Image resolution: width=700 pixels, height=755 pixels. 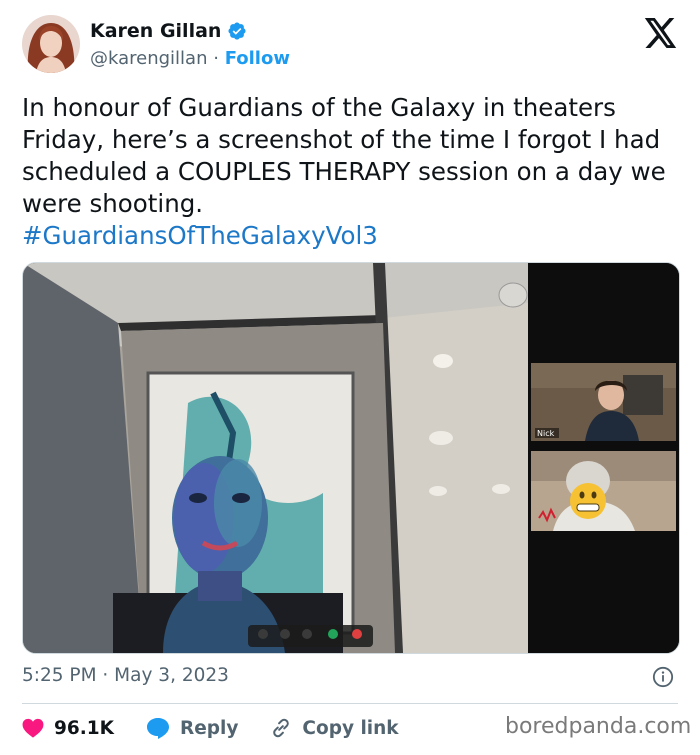 I want to click on reply-label: Reply, so click(x=209, y=728).